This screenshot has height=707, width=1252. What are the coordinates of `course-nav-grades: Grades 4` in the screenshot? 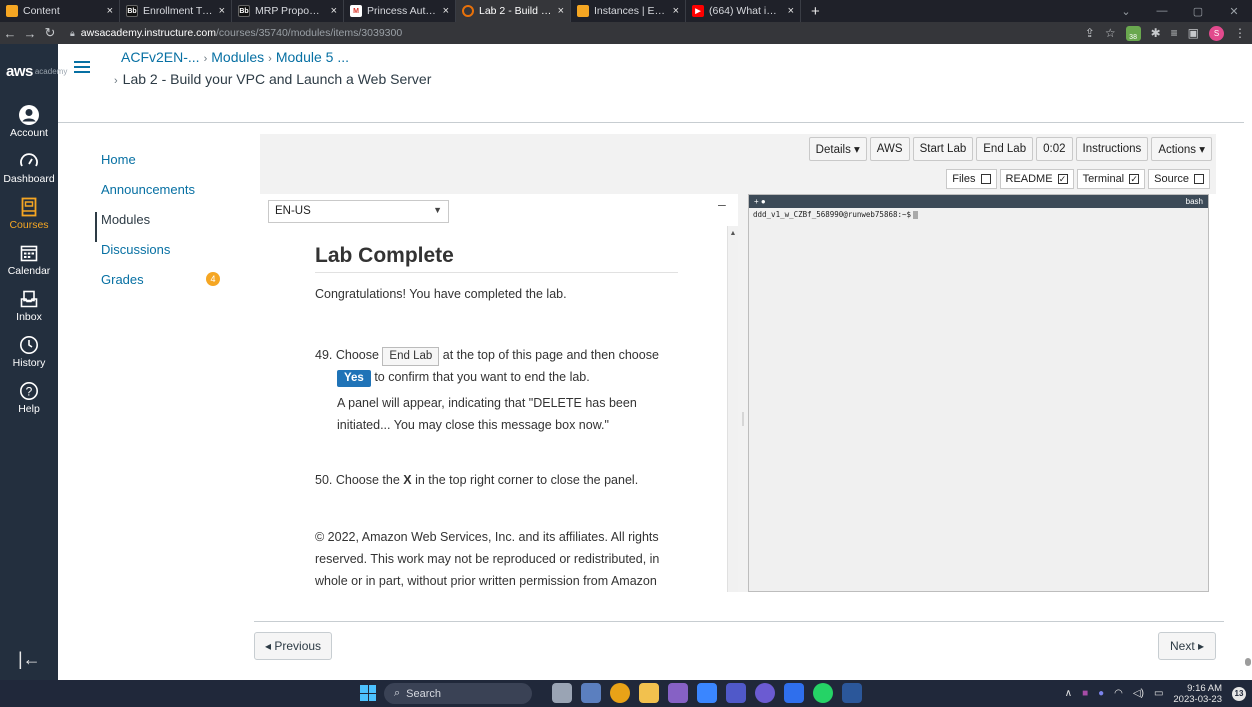 It's located at (163, 287).